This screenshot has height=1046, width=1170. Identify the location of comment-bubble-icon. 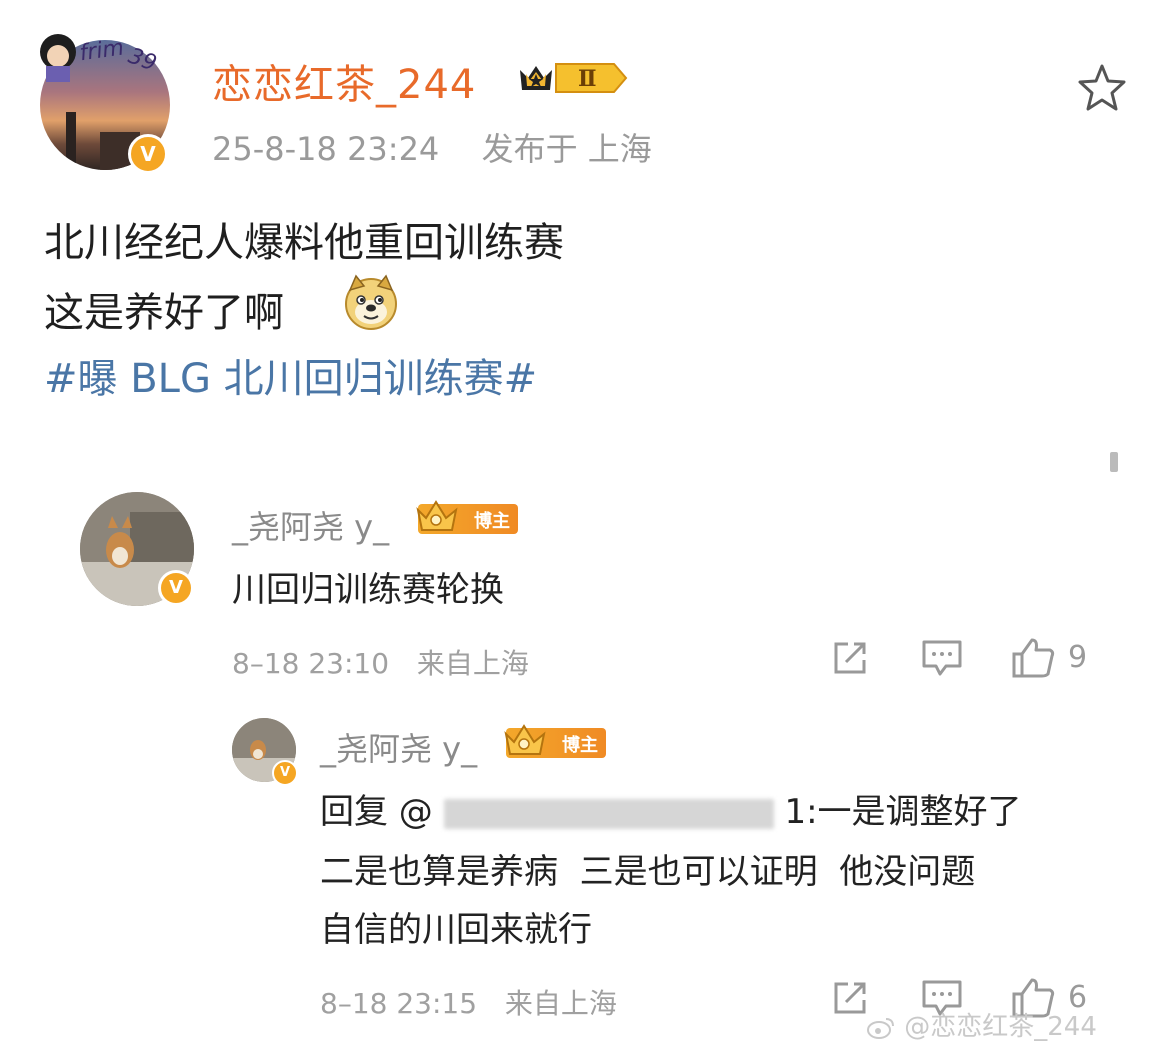
(942, 658).